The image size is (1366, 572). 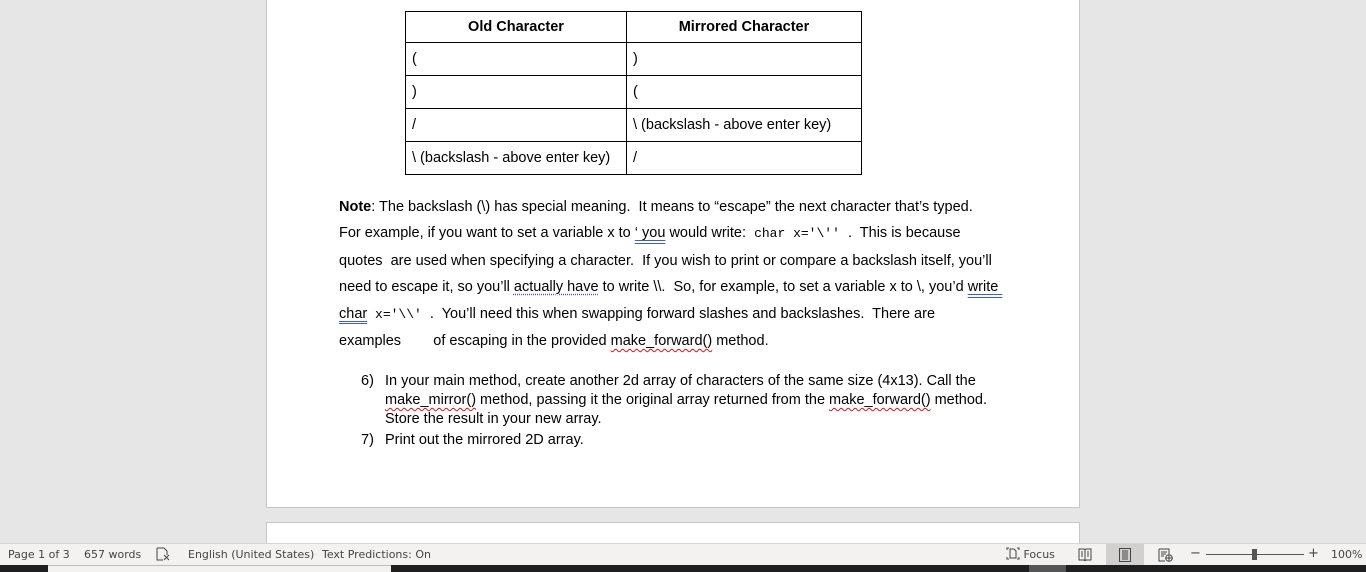 I want to click on zoom-slider-thumb, so click(x=1254, y=554).